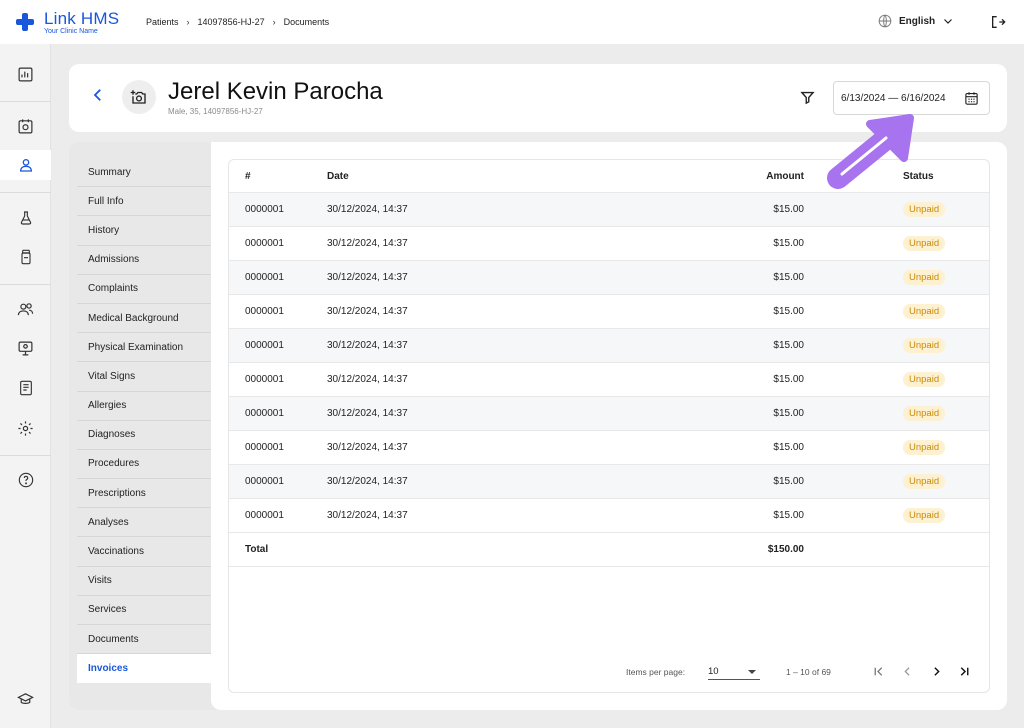  I want to click on logout-button, so click(998, 24).